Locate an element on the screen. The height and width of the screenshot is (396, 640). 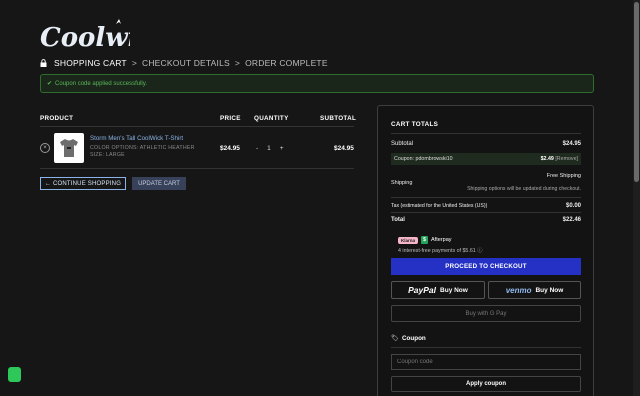
venmo-buy-now-label: Buy Now is located at coordinates (549, 290).